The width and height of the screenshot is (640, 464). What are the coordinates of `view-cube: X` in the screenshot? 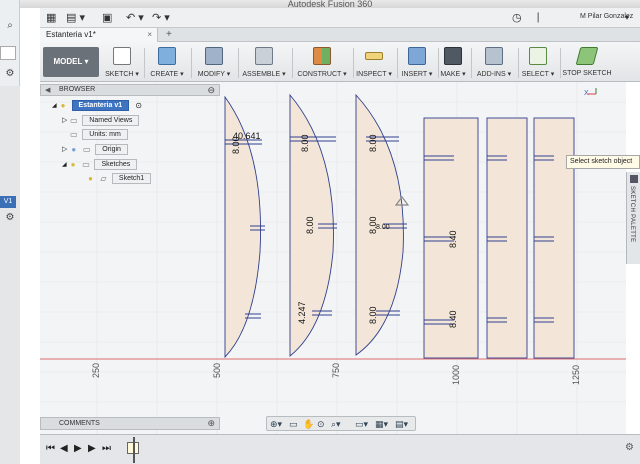 It's located at (590, 92).